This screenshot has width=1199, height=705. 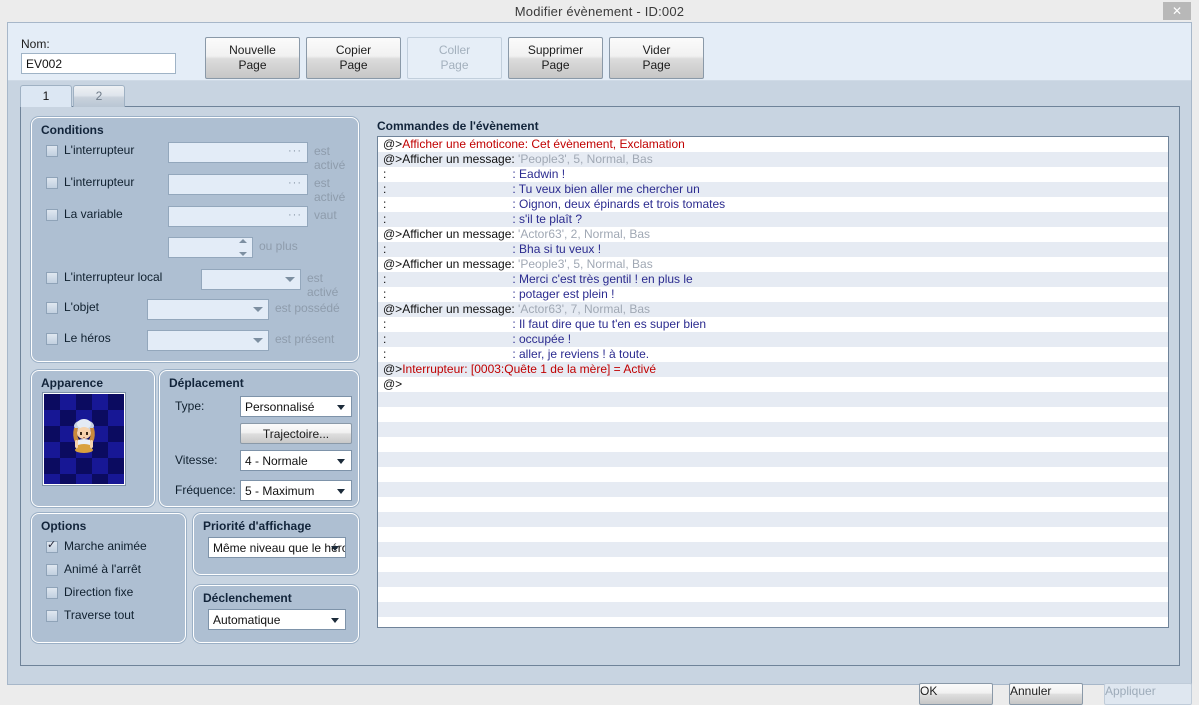 I want to click on command-row: @>, so click(x=773, y=384).